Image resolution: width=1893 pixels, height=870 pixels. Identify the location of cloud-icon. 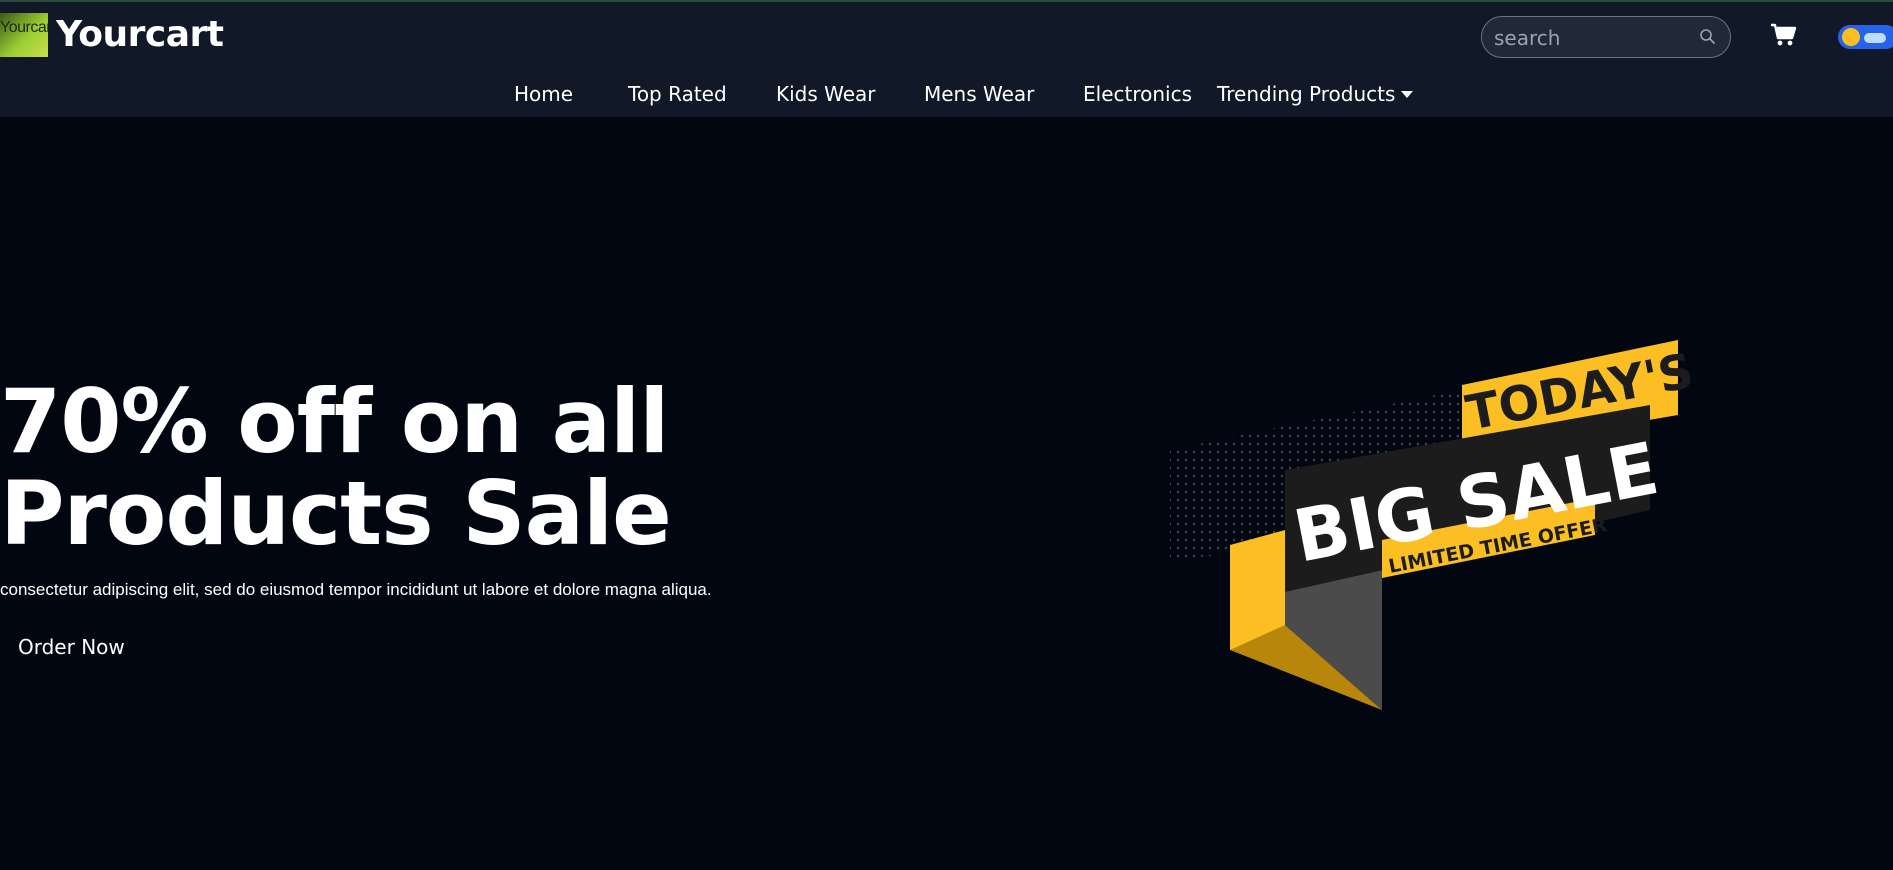
(1875, 38).